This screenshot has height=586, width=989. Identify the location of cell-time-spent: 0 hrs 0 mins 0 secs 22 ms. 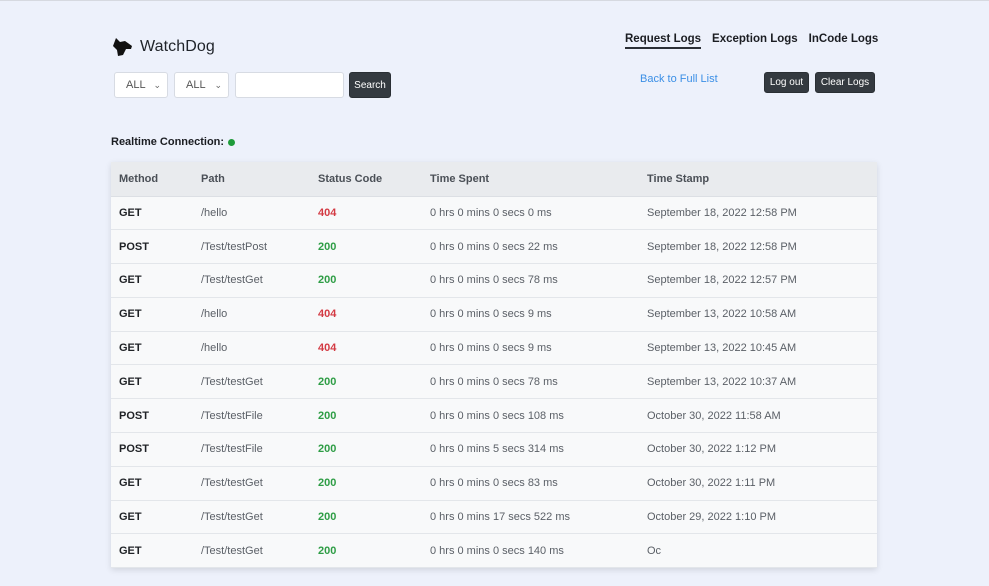
(530, 247).